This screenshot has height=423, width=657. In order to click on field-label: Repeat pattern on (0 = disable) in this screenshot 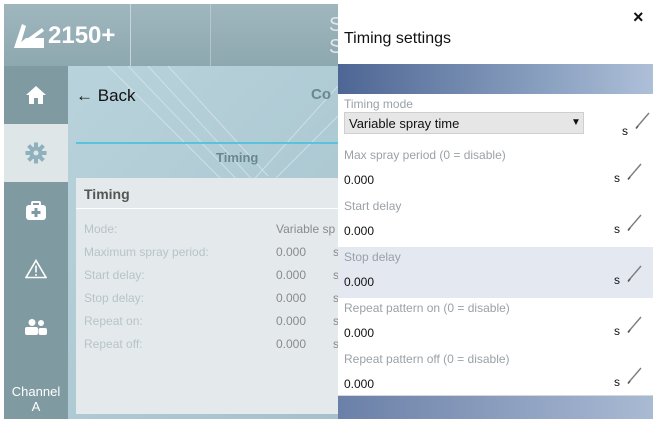, I will do `click(427, 308)`.